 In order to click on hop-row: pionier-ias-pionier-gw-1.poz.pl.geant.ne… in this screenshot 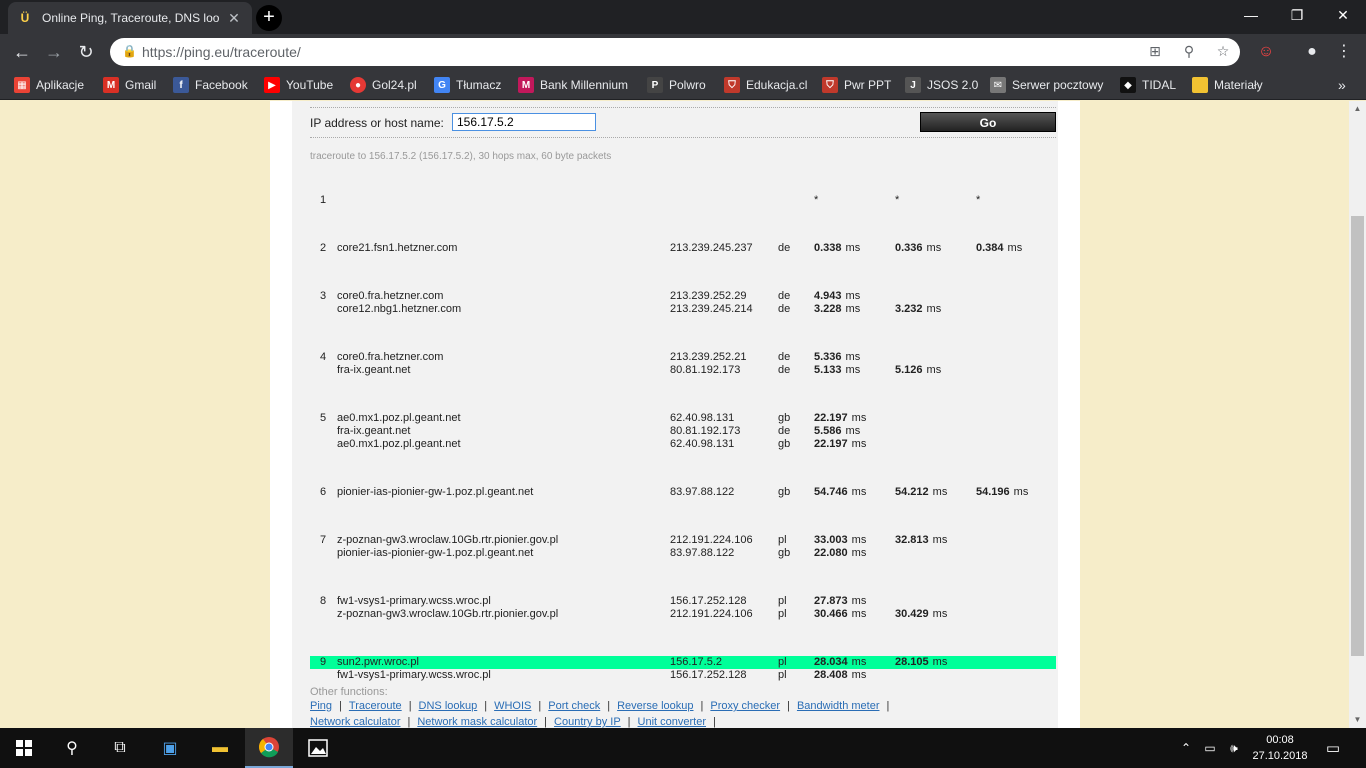, I will do `click(683, 553)`.